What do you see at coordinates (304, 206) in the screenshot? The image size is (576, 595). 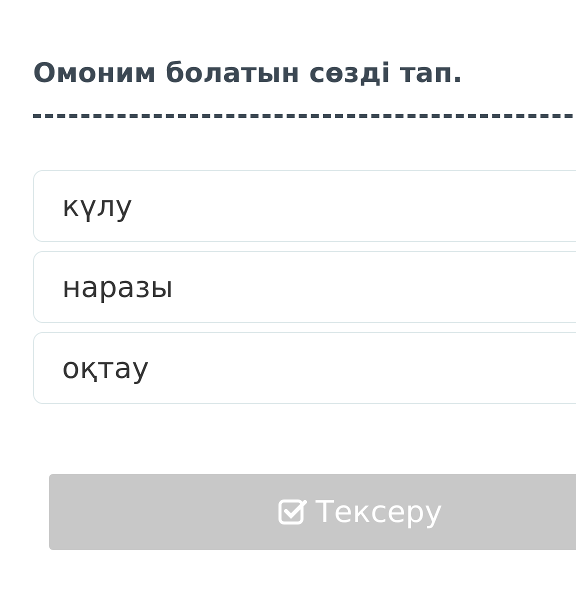 I see `answer-option: күлу` at bounding box center [304, 206].